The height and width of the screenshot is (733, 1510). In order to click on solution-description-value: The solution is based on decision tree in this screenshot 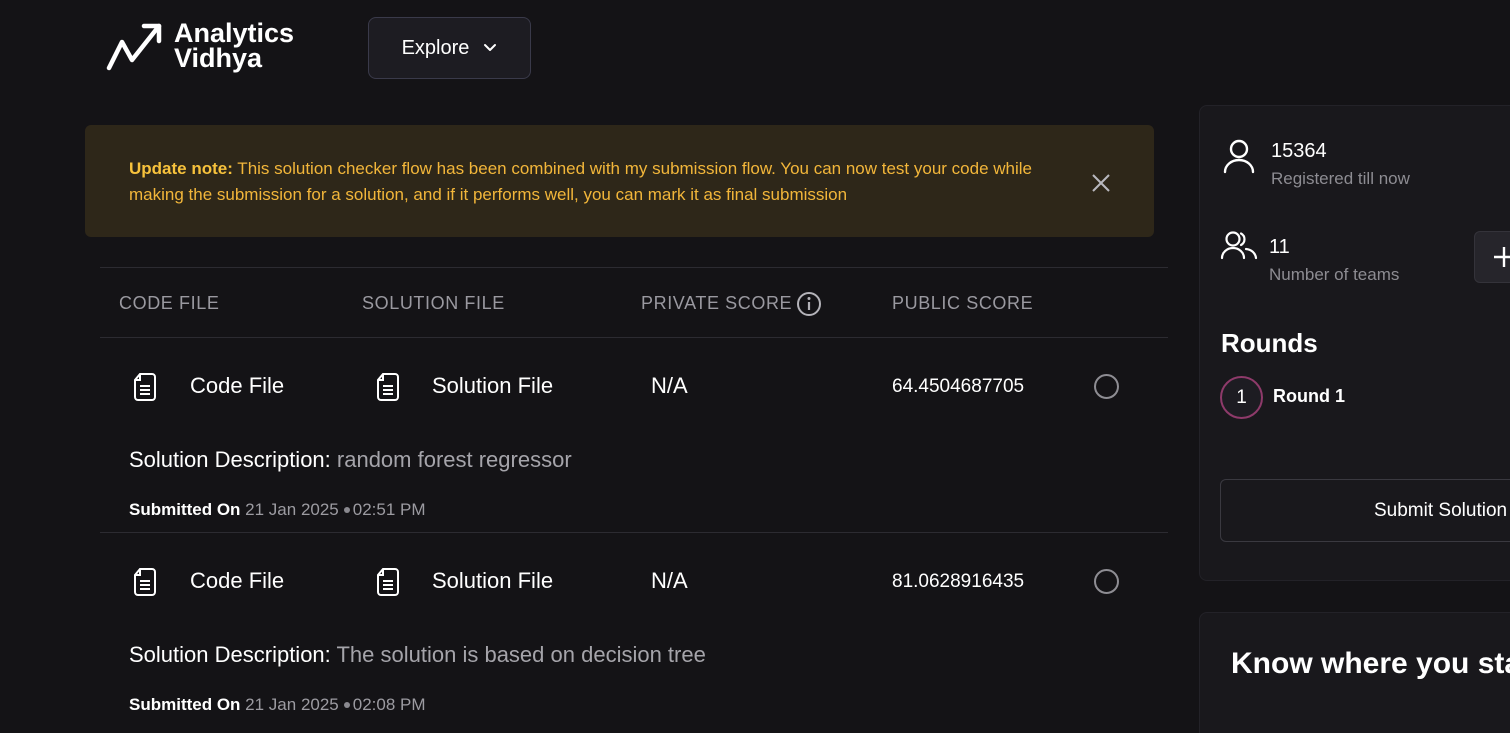, I will do `click(518, 654)`.